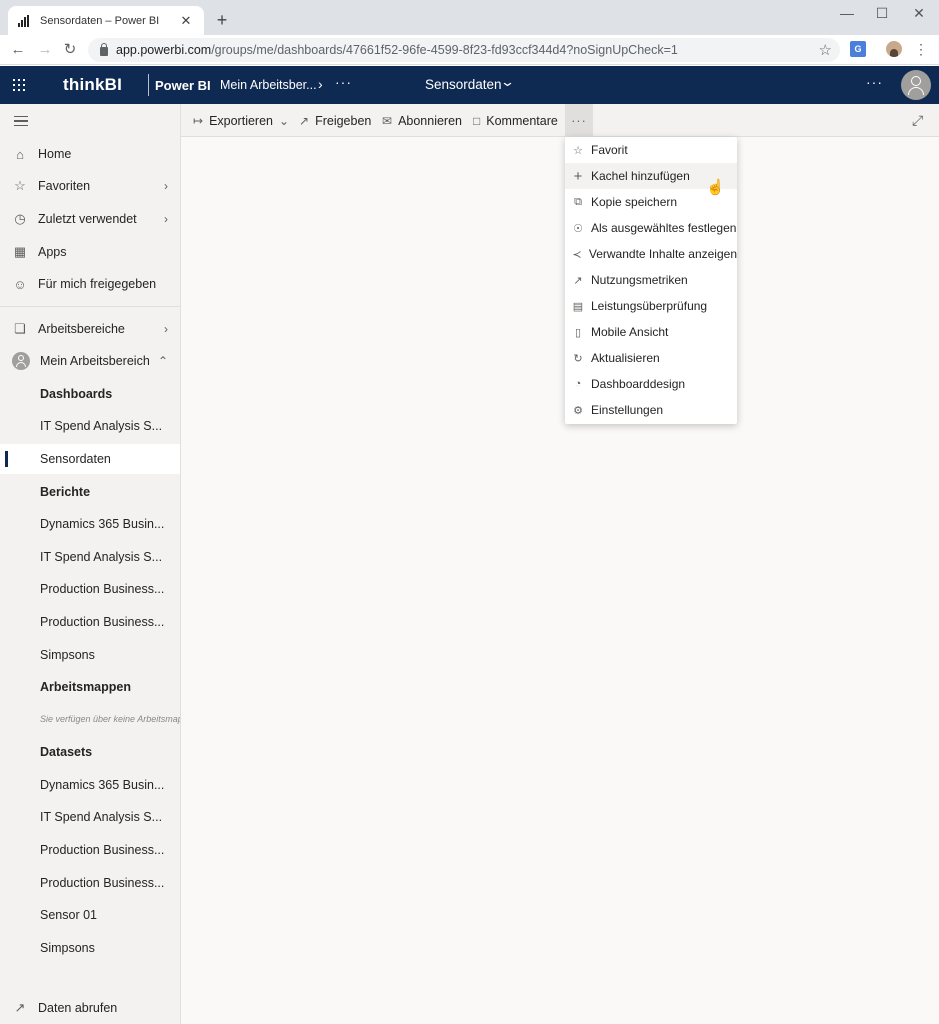 This screenshot has width=939, height=1024. I want to click on export-button: ↦ Exportieren ⌄, so click(244, 120).